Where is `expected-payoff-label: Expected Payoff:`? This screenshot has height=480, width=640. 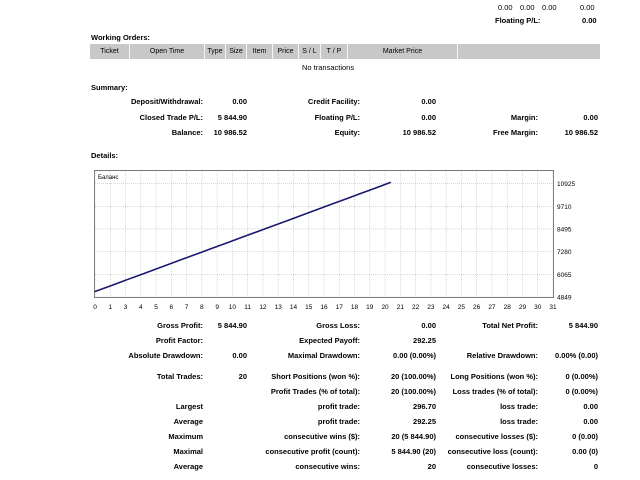
expected-payoff-label: Expected Payoff: is located at coordinates (329, 340).